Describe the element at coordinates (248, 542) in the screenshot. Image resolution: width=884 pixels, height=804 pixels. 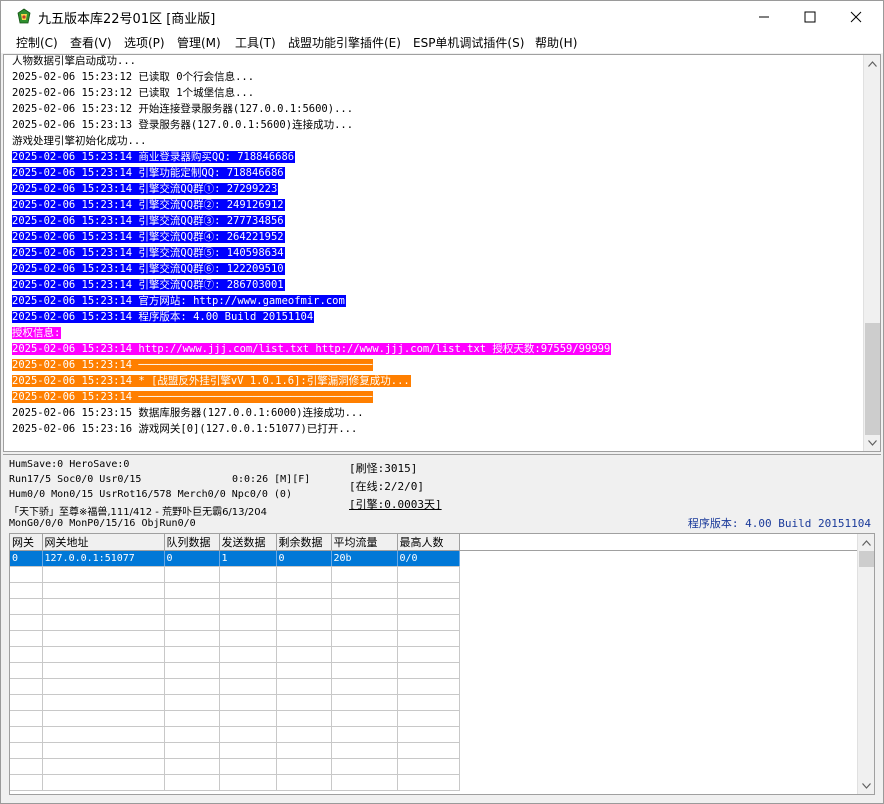
I see `col-send-data: 发送数据` at that location.